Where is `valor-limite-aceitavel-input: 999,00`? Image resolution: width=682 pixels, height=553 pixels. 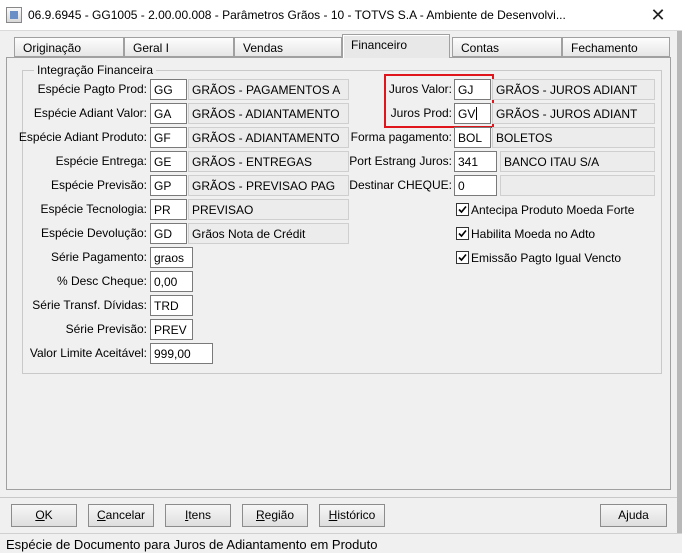 valor-limite-aceitavel-input: 999,00 is located at coordinates (181, 353).